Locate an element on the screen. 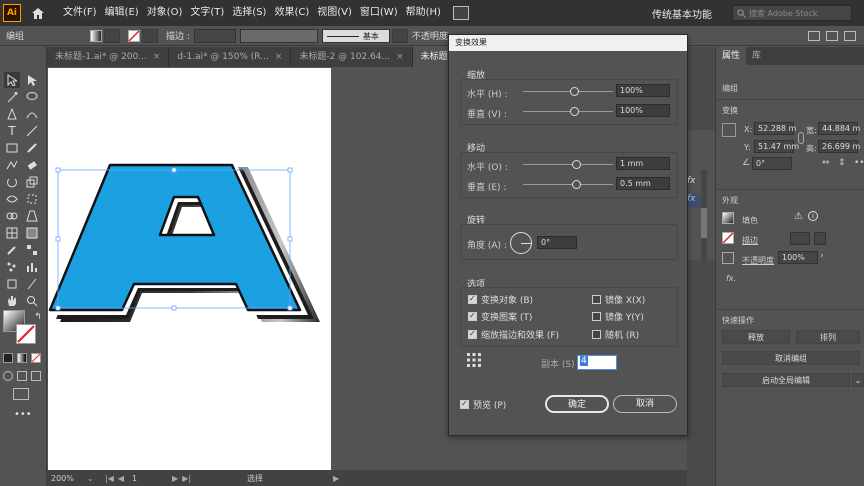  eraser-tool-icon is located at coordinates (32, 165).